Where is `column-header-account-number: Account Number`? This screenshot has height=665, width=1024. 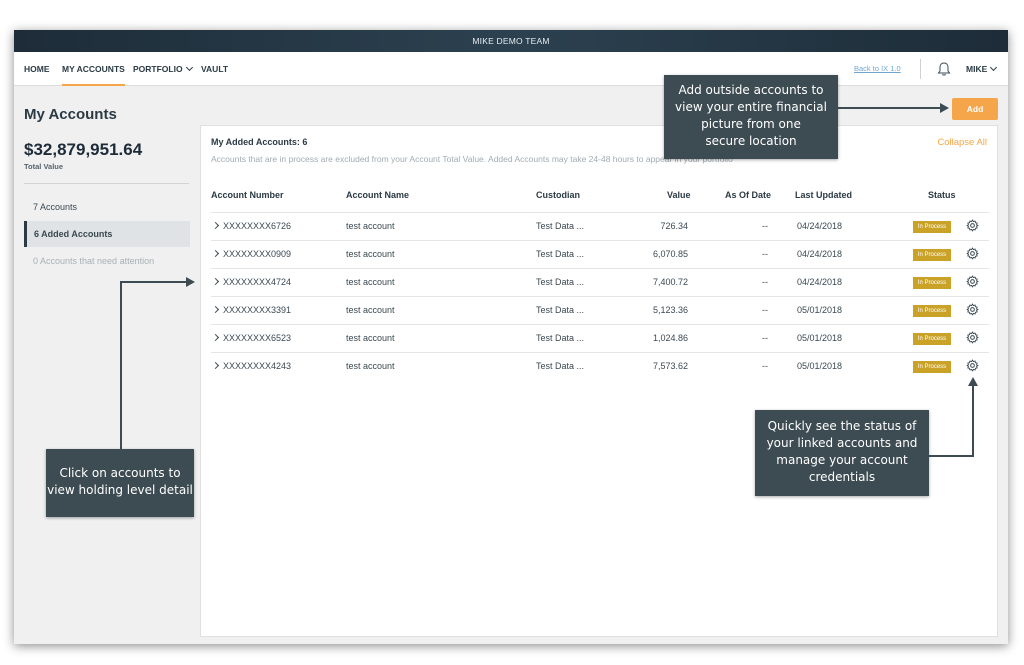 column-header-account-number: Account Number is located at coordinates (247, 195).